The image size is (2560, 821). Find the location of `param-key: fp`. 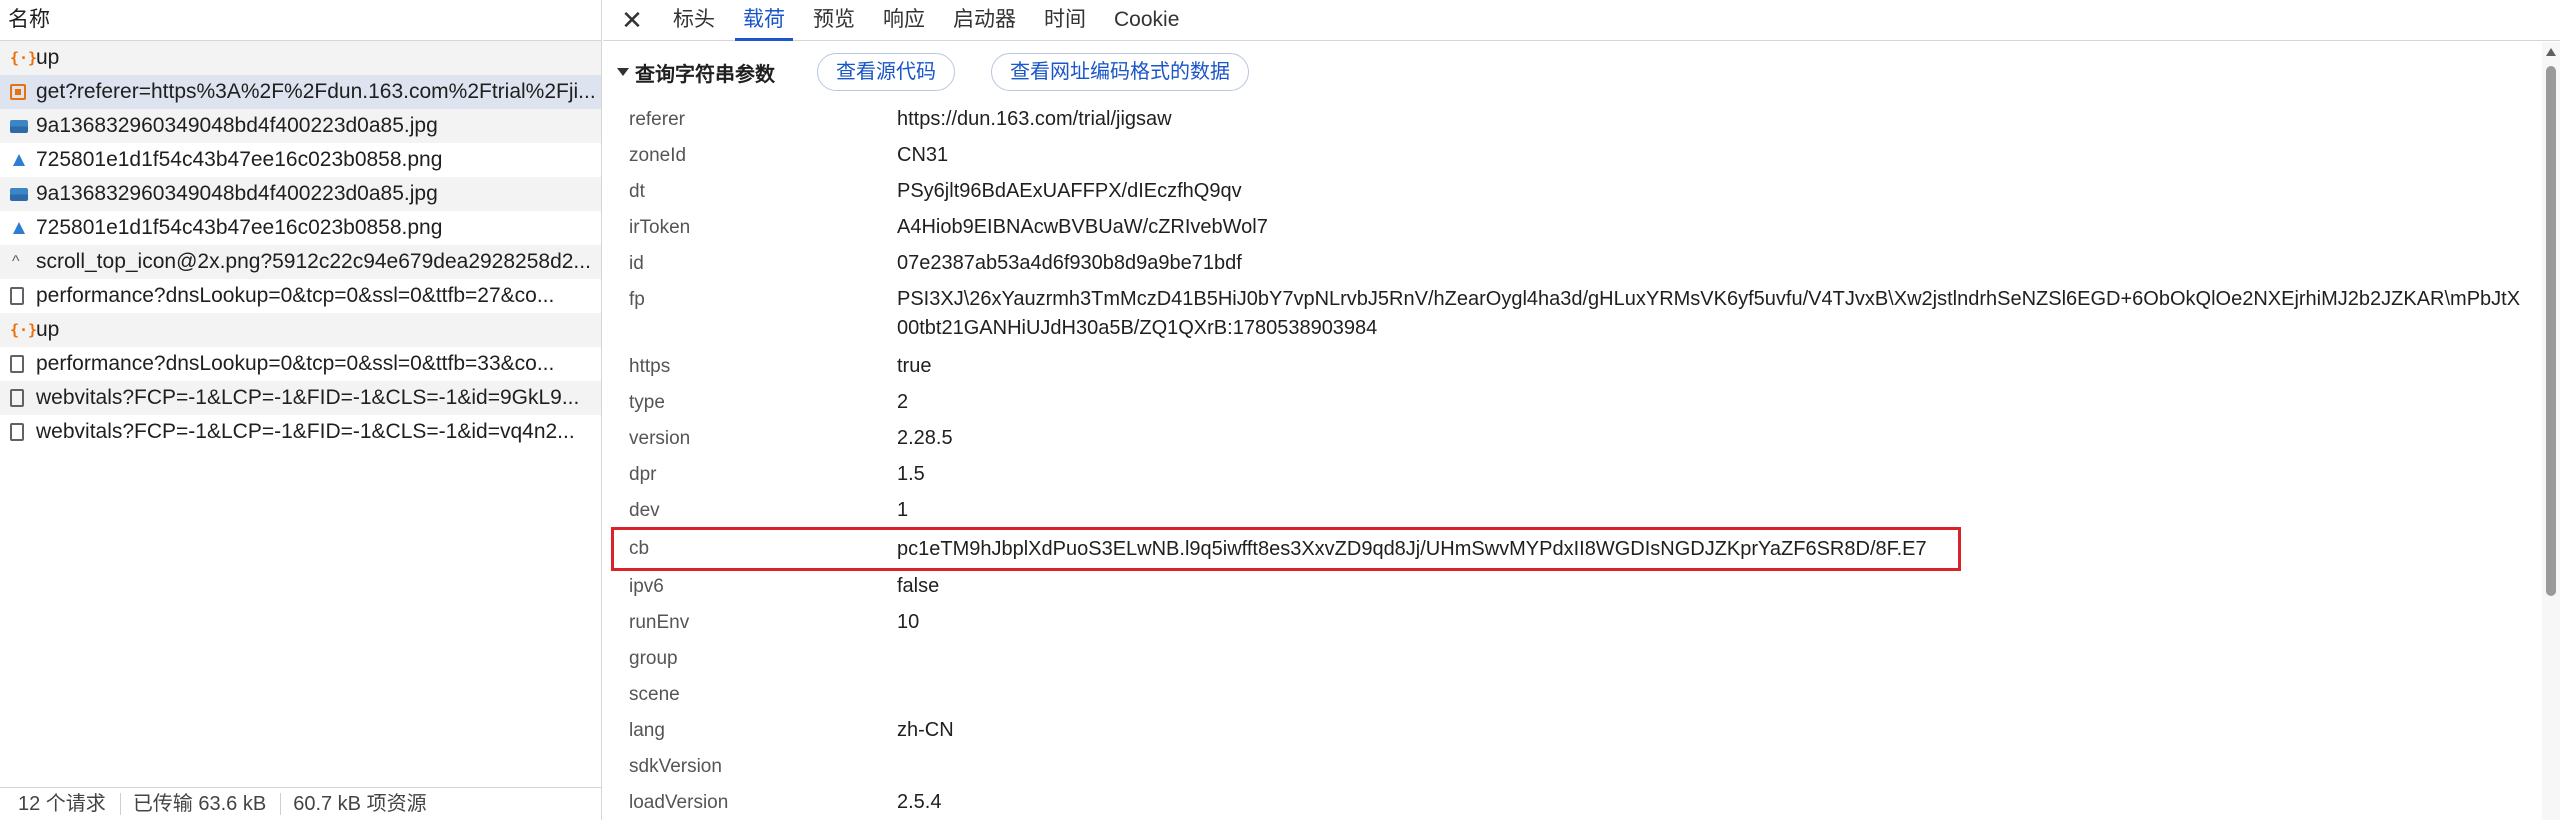

param-key: fp is located at coordinates (637, 299).